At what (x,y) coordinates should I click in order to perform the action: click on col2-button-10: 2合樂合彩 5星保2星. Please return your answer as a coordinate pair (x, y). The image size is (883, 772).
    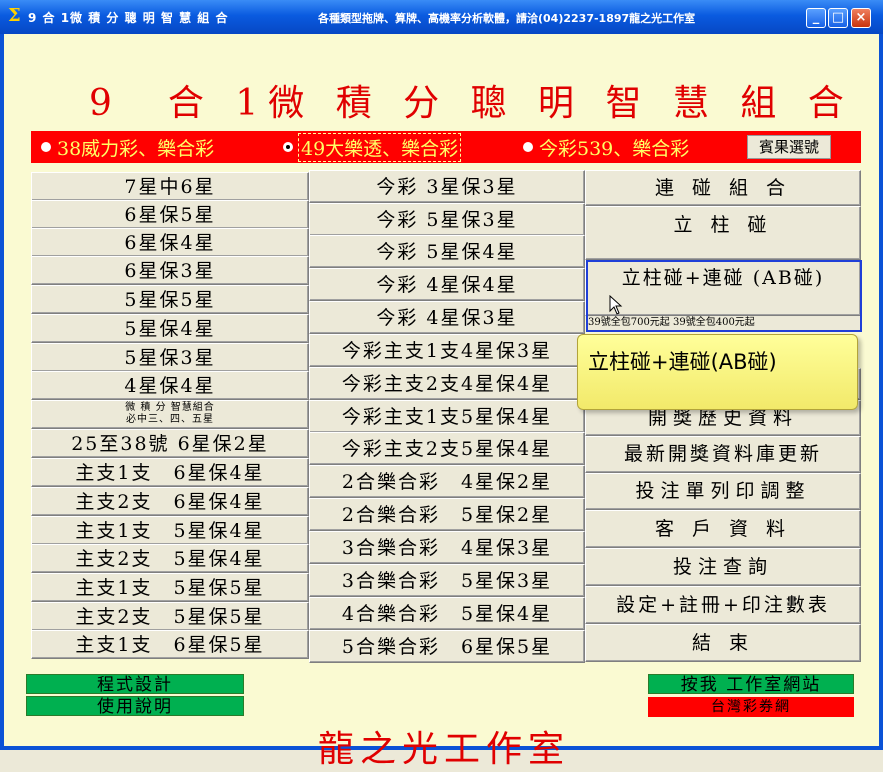
    Looking at the image, I should click on (447, 514).